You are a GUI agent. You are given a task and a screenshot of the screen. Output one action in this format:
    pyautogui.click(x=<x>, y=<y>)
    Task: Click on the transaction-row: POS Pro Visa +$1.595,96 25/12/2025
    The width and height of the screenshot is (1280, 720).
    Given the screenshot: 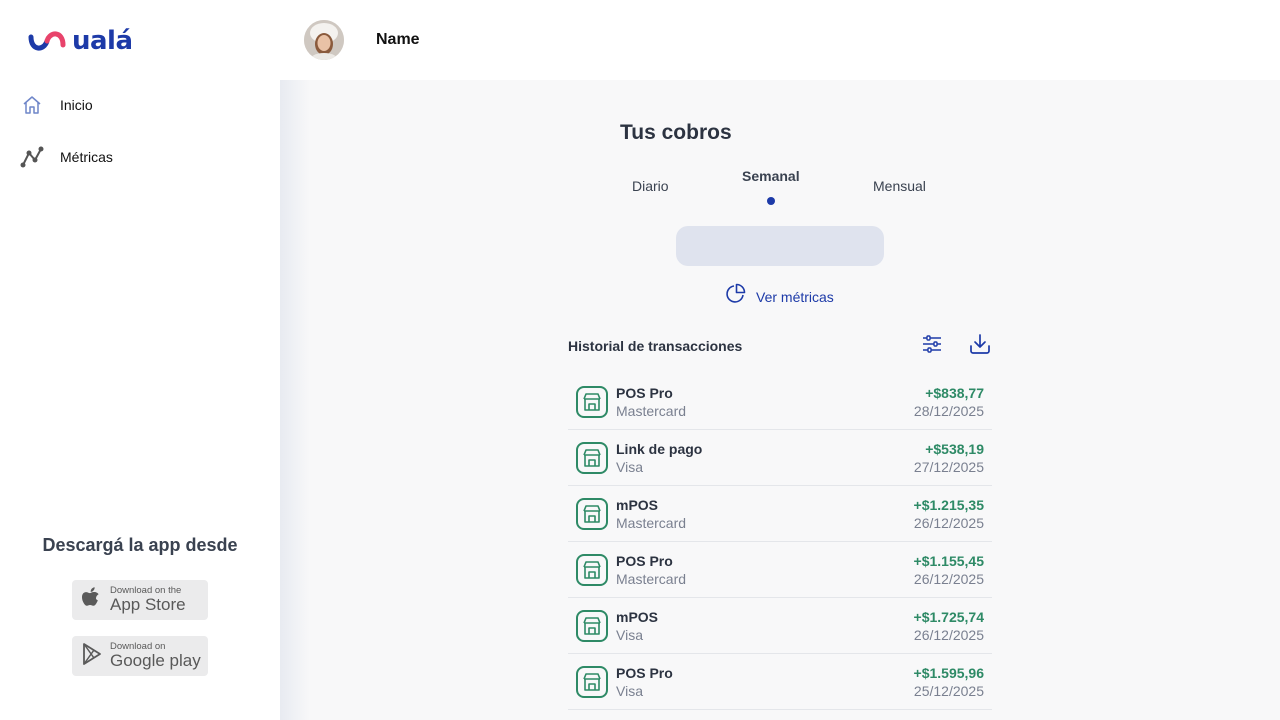 What is the action you would take?
    pyautogui.click(x=780, y=682)
    